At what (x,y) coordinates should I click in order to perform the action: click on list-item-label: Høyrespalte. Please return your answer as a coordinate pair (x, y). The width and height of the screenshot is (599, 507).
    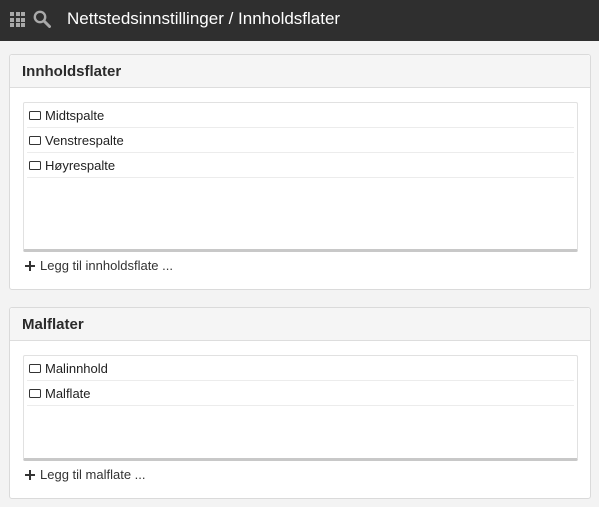
    Looking at the image, I should click on (80, 165).